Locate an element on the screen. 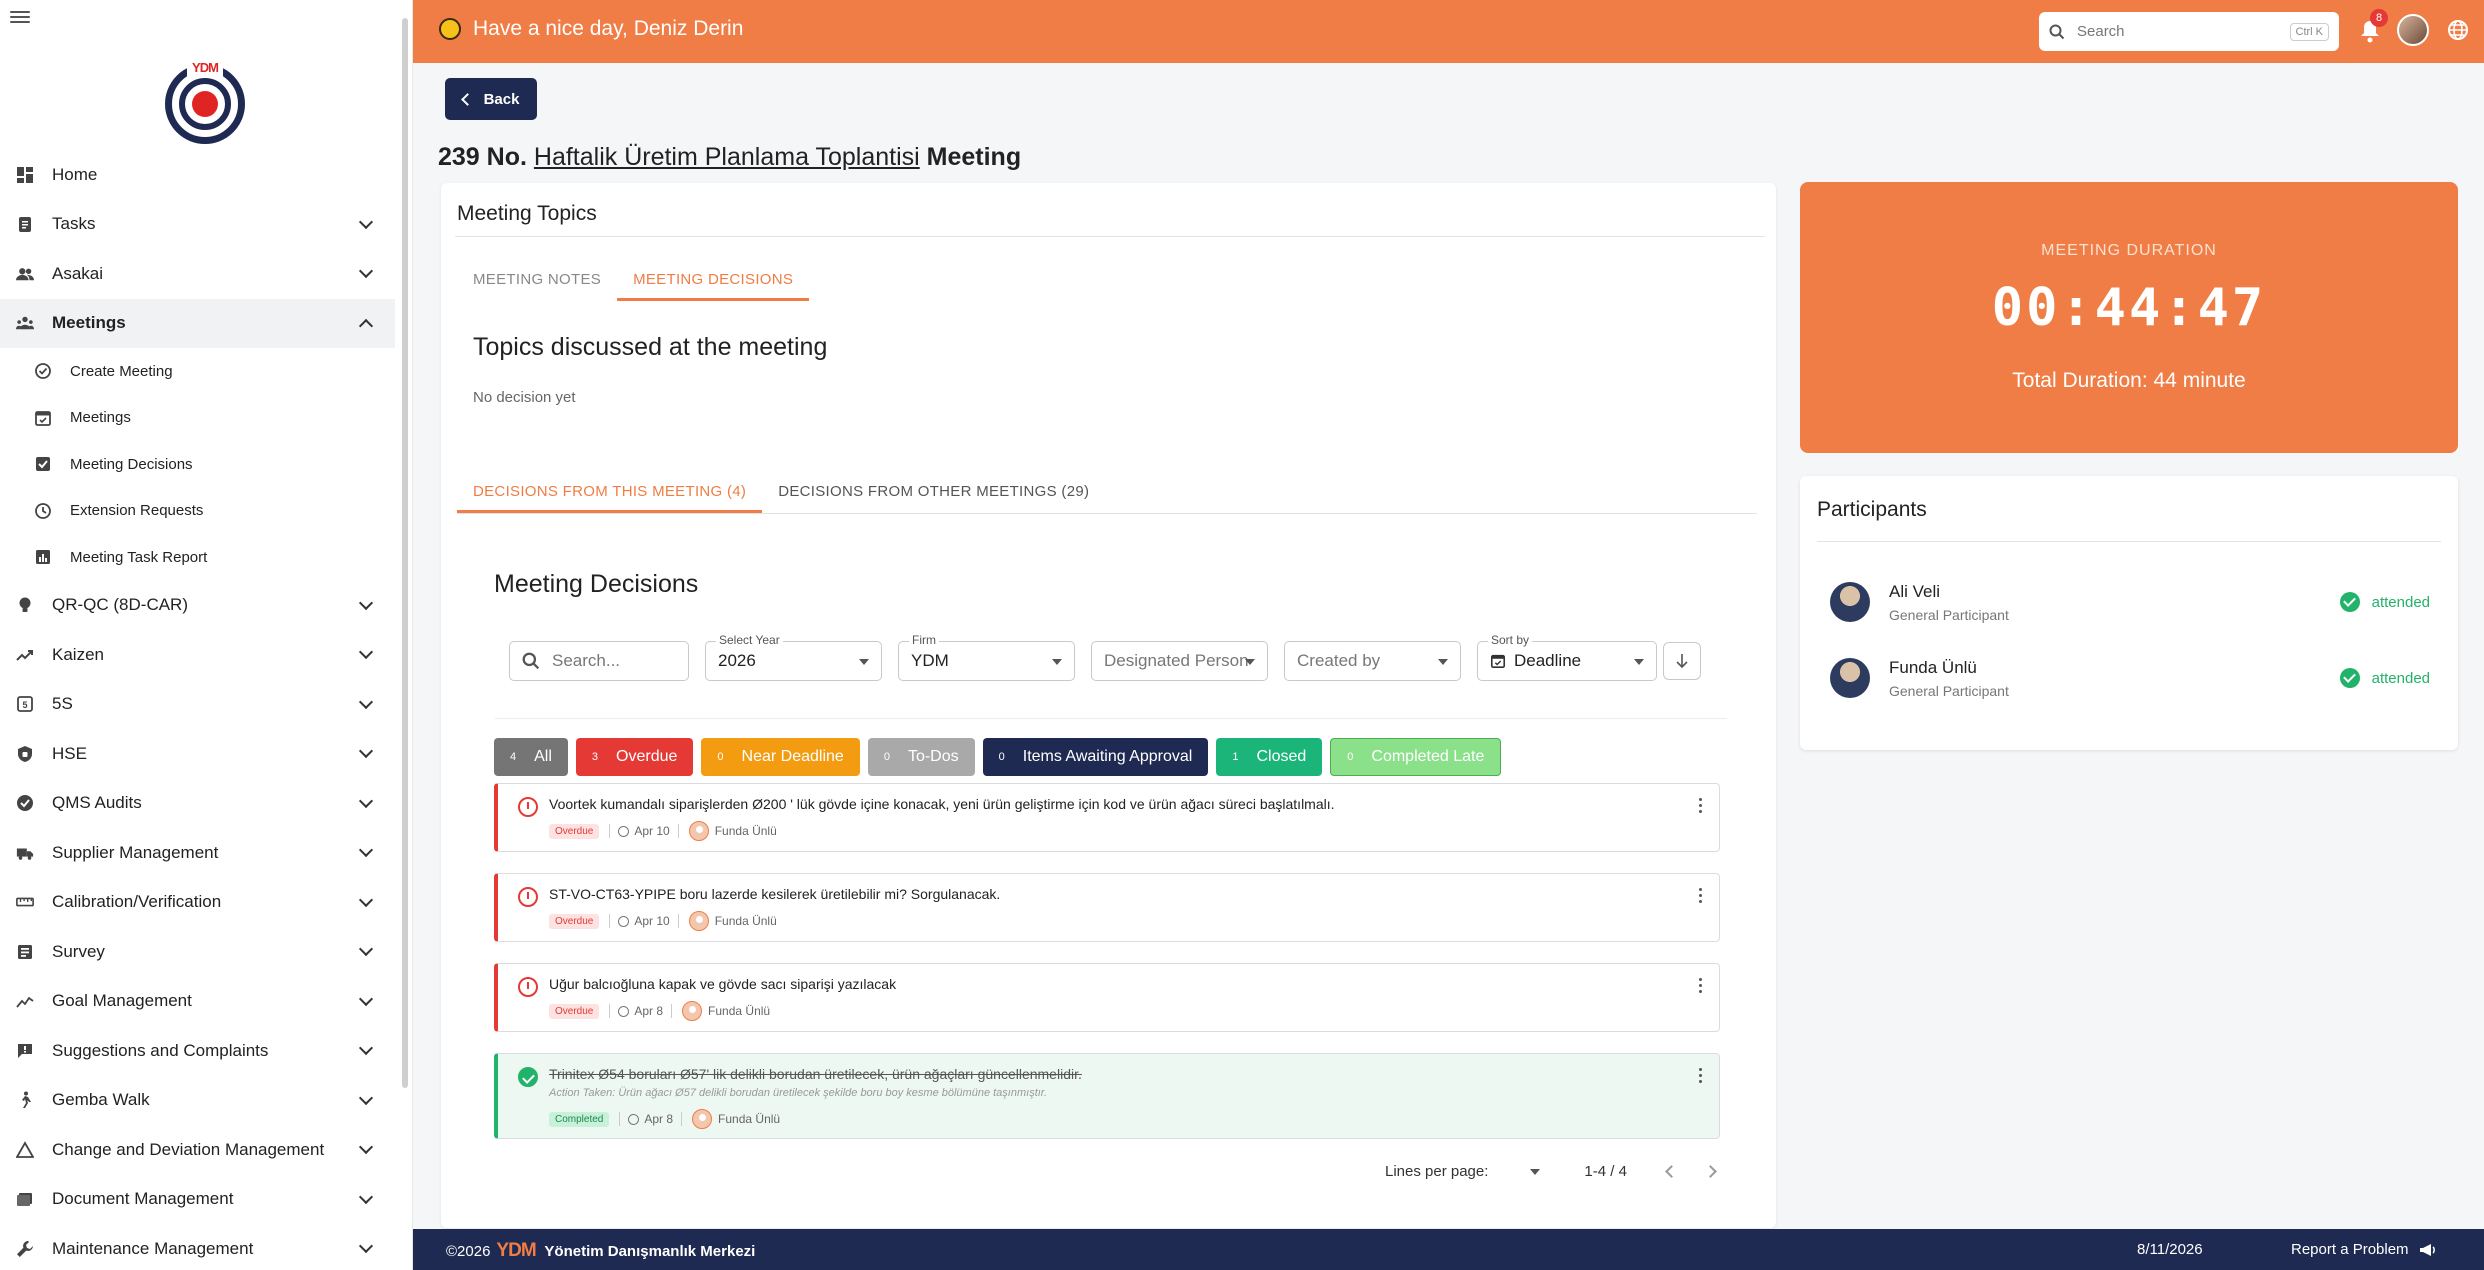 The width and height of the screenshot is (2484, 1270). sidebar-item-hse: HSE is located at coordinates (197, 754).